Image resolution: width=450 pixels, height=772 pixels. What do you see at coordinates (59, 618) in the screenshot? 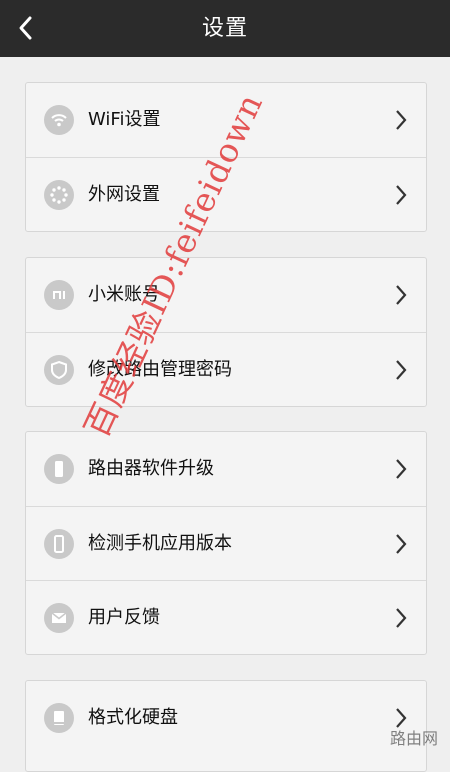
I see `mail-icon` at bounding box center [59, 618].